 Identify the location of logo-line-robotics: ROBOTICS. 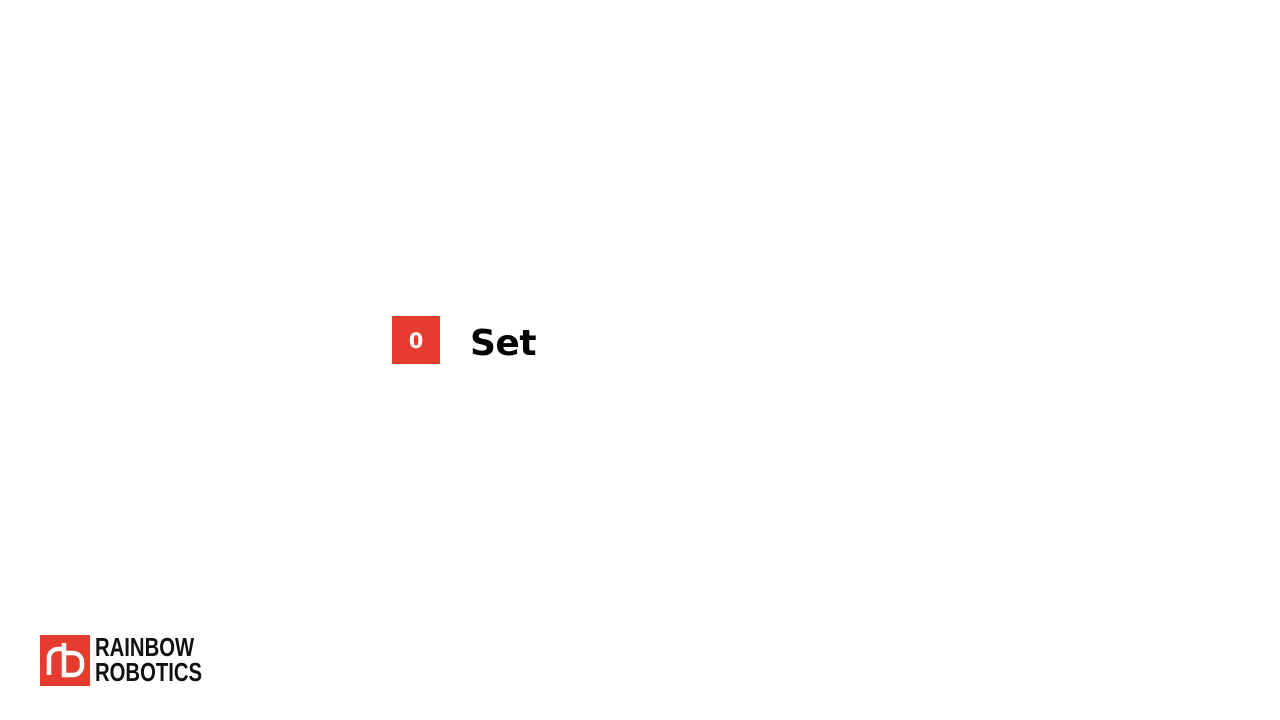
(149, 672).